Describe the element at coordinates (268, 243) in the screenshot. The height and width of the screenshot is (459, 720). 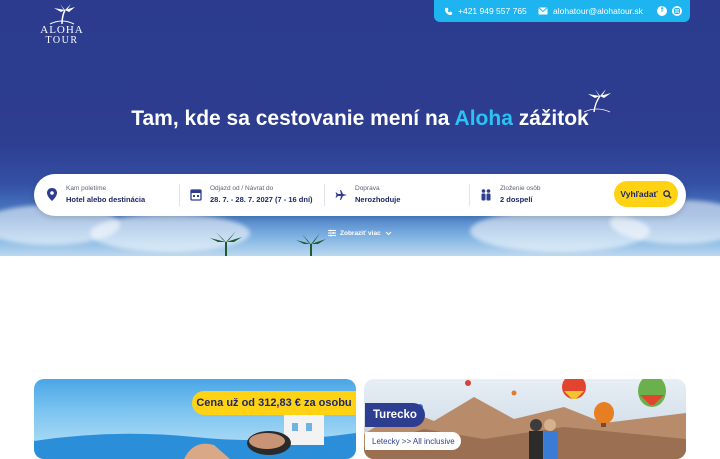
I see `palm-trees-icon` at that location.